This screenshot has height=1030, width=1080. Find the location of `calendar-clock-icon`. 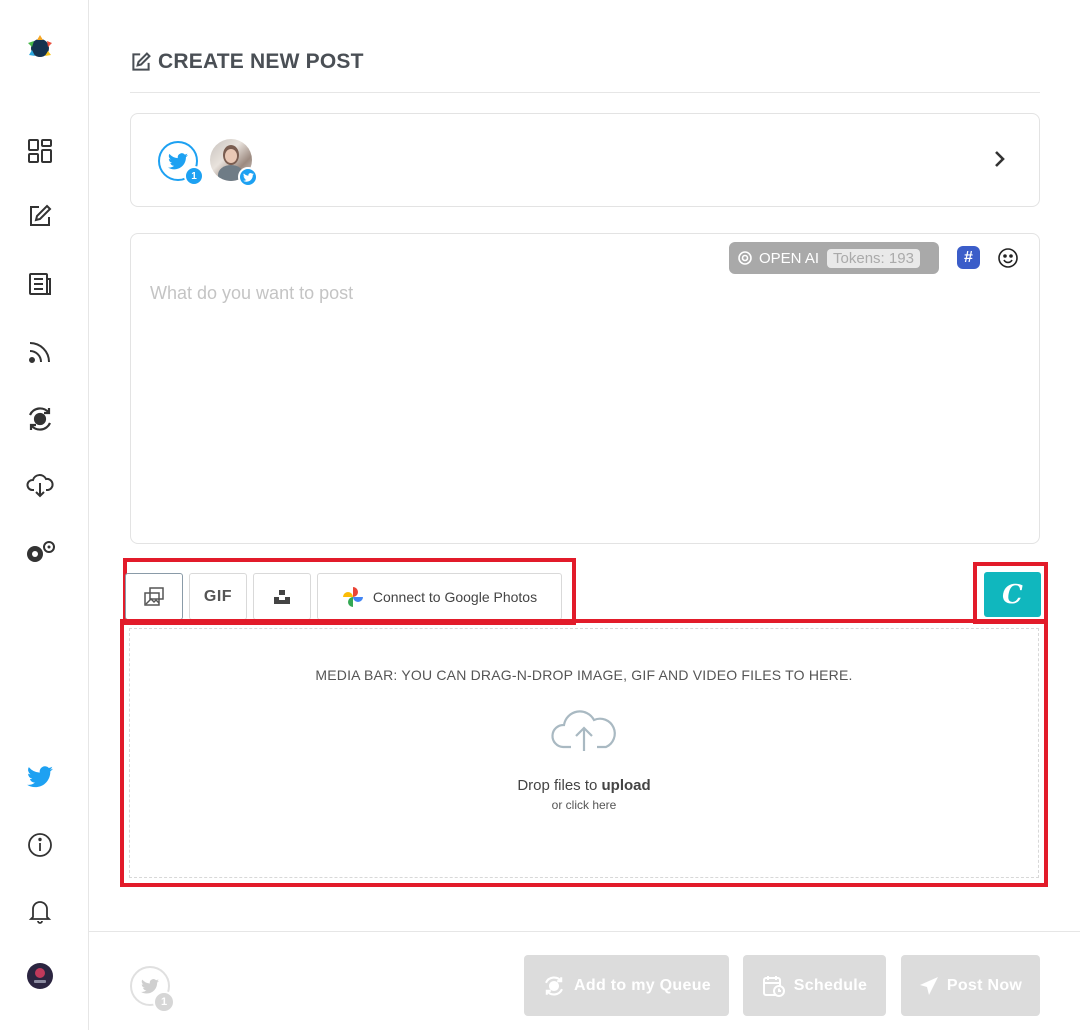

calendar-clock-icon is located at coordinates (773, 986).